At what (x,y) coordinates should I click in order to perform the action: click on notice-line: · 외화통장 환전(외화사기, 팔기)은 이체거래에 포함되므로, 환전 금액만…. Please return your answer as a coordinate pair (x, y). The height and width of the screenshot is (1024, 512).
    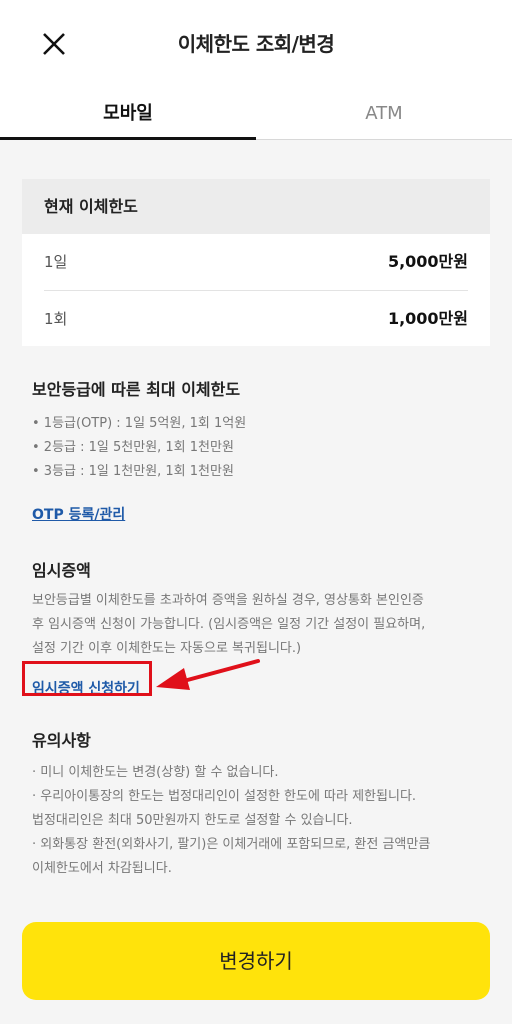
    Looking at the image, I should click on (231, 844).